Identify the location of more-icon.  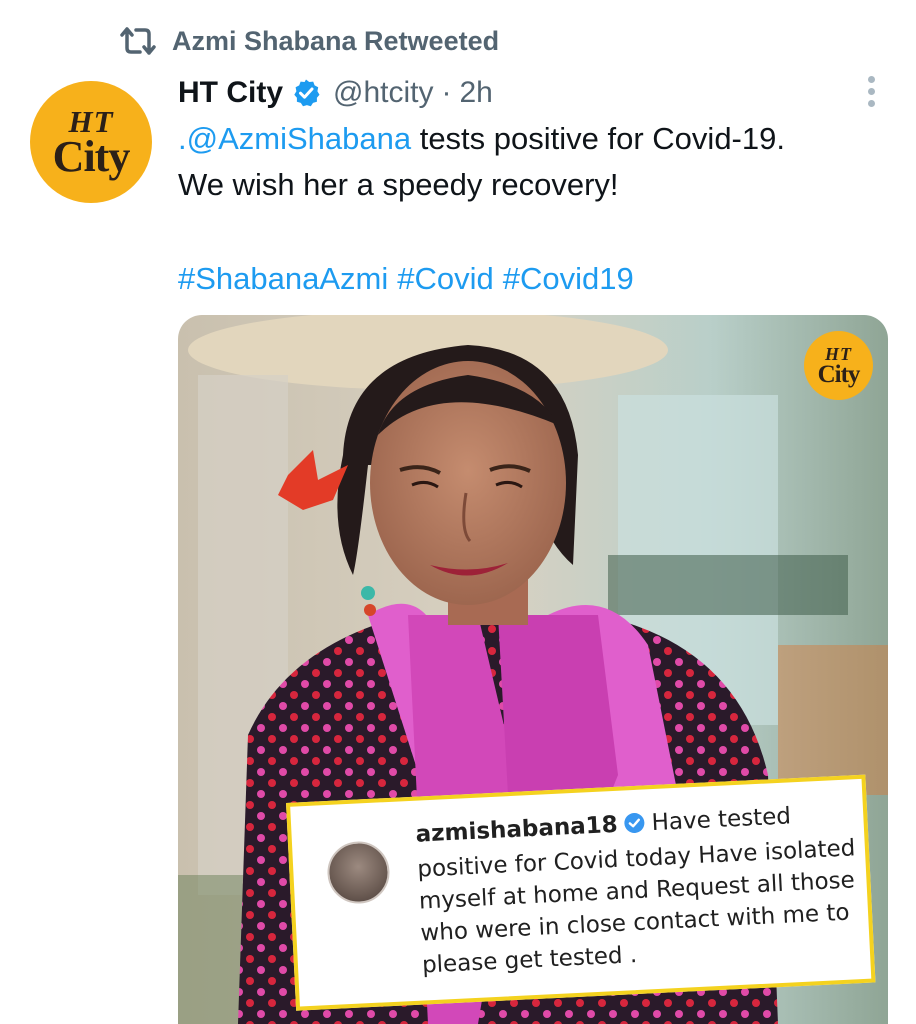
(871, 91).